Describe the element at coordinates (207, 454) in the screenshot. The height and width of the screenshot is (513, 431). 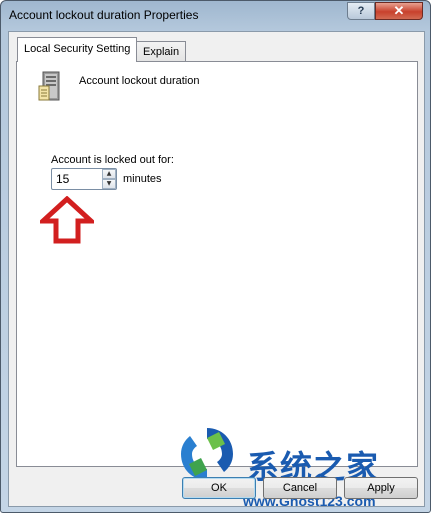
I see `watermark-logo-icon` at that location.